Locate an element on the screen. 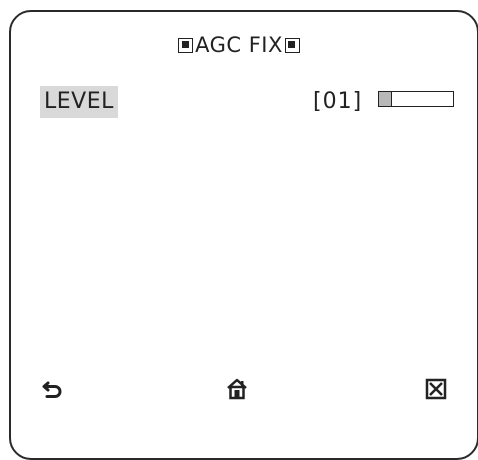 This screenshot has height=460, width=478. menu-title: AGC FIX is located at coordinates (239, 45).